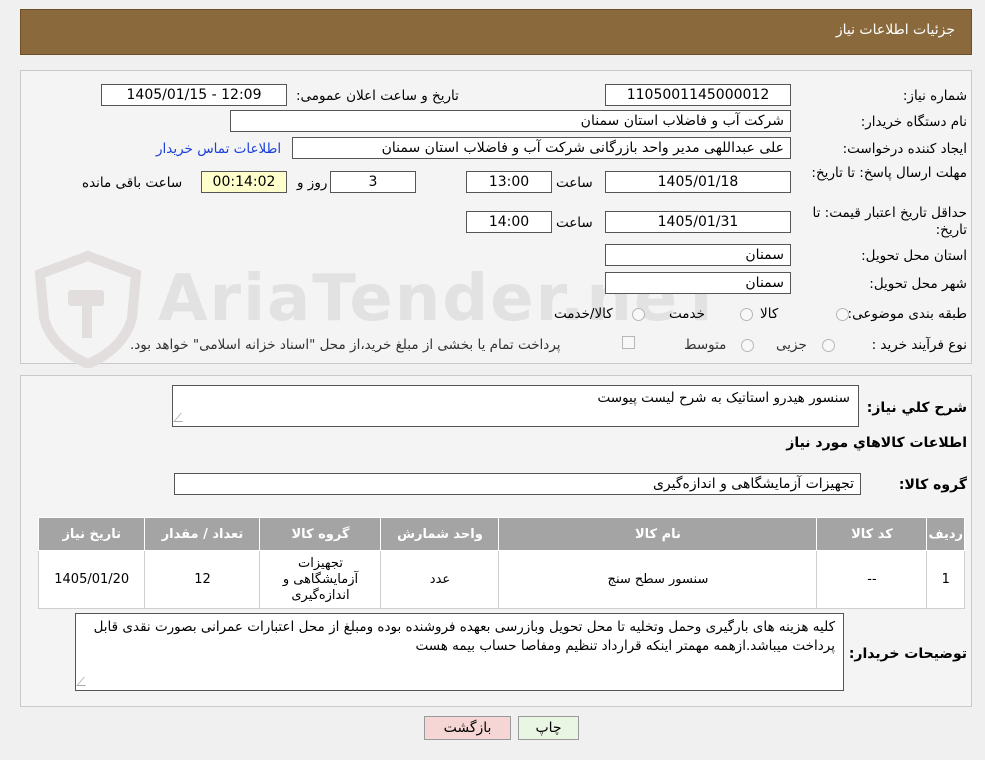 This screenshot has height=760, width=985. Describe the element at coordinates (517, 484) in the screenshot. I see `goods-group-field: تجهیزات آزمایشگاهی و اندازه‌گیری` at that location.